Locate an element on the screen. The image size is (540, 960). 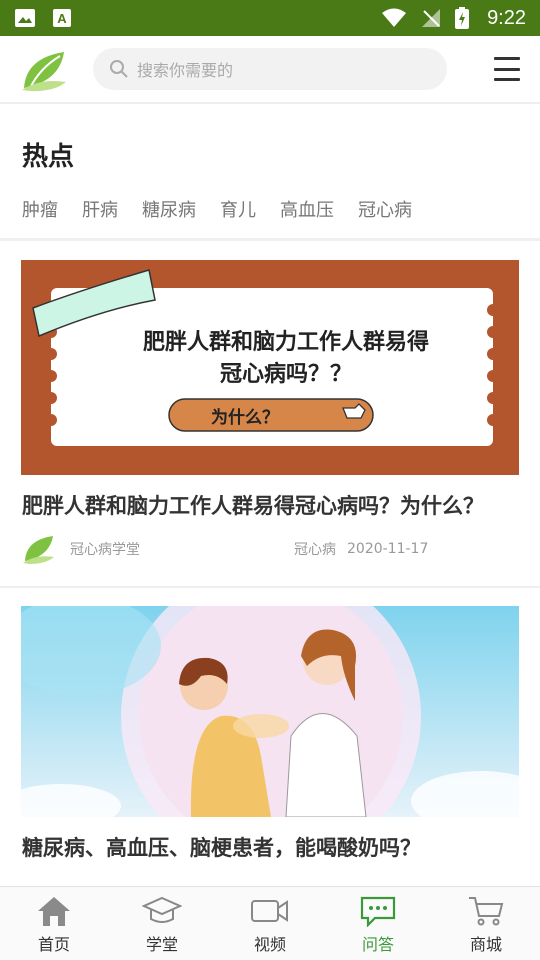
menu-icon is located at coordinates (507, 69).